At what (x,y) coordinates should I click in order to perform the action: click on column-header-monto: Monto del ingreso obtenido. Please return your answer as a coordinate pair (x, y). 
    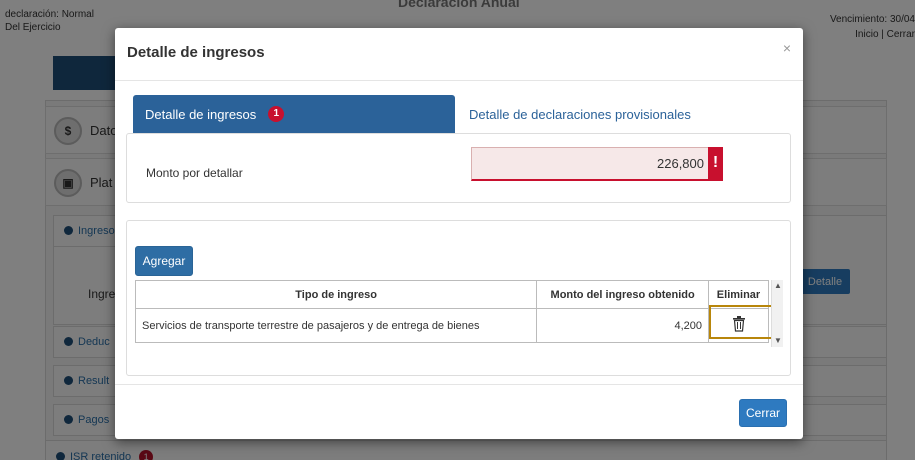
    Looking at the image, I should click on (623, 294).